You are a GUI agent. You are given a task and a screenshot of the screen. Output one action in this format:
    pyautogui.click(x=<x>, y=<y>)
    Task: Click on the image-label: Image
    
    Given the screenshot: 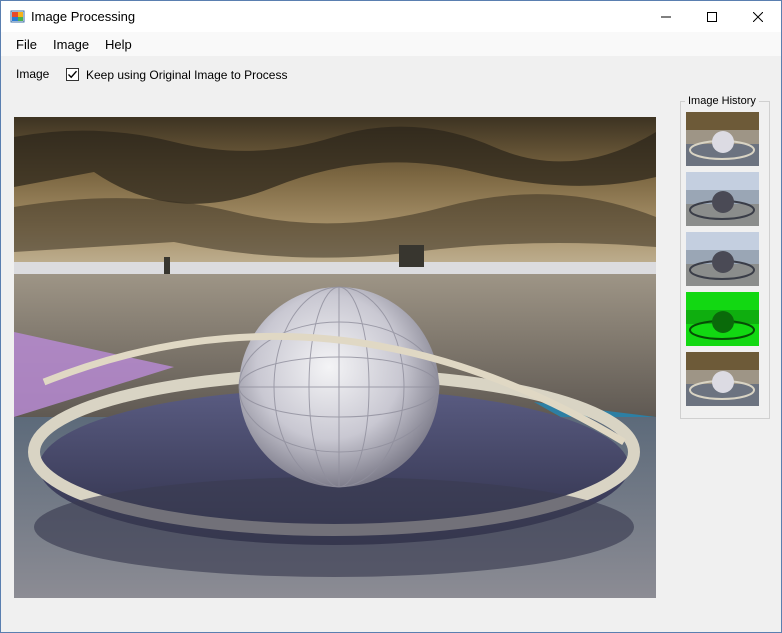 What is the action you would take?
    pyautogui.click(x=33, y=74)
    